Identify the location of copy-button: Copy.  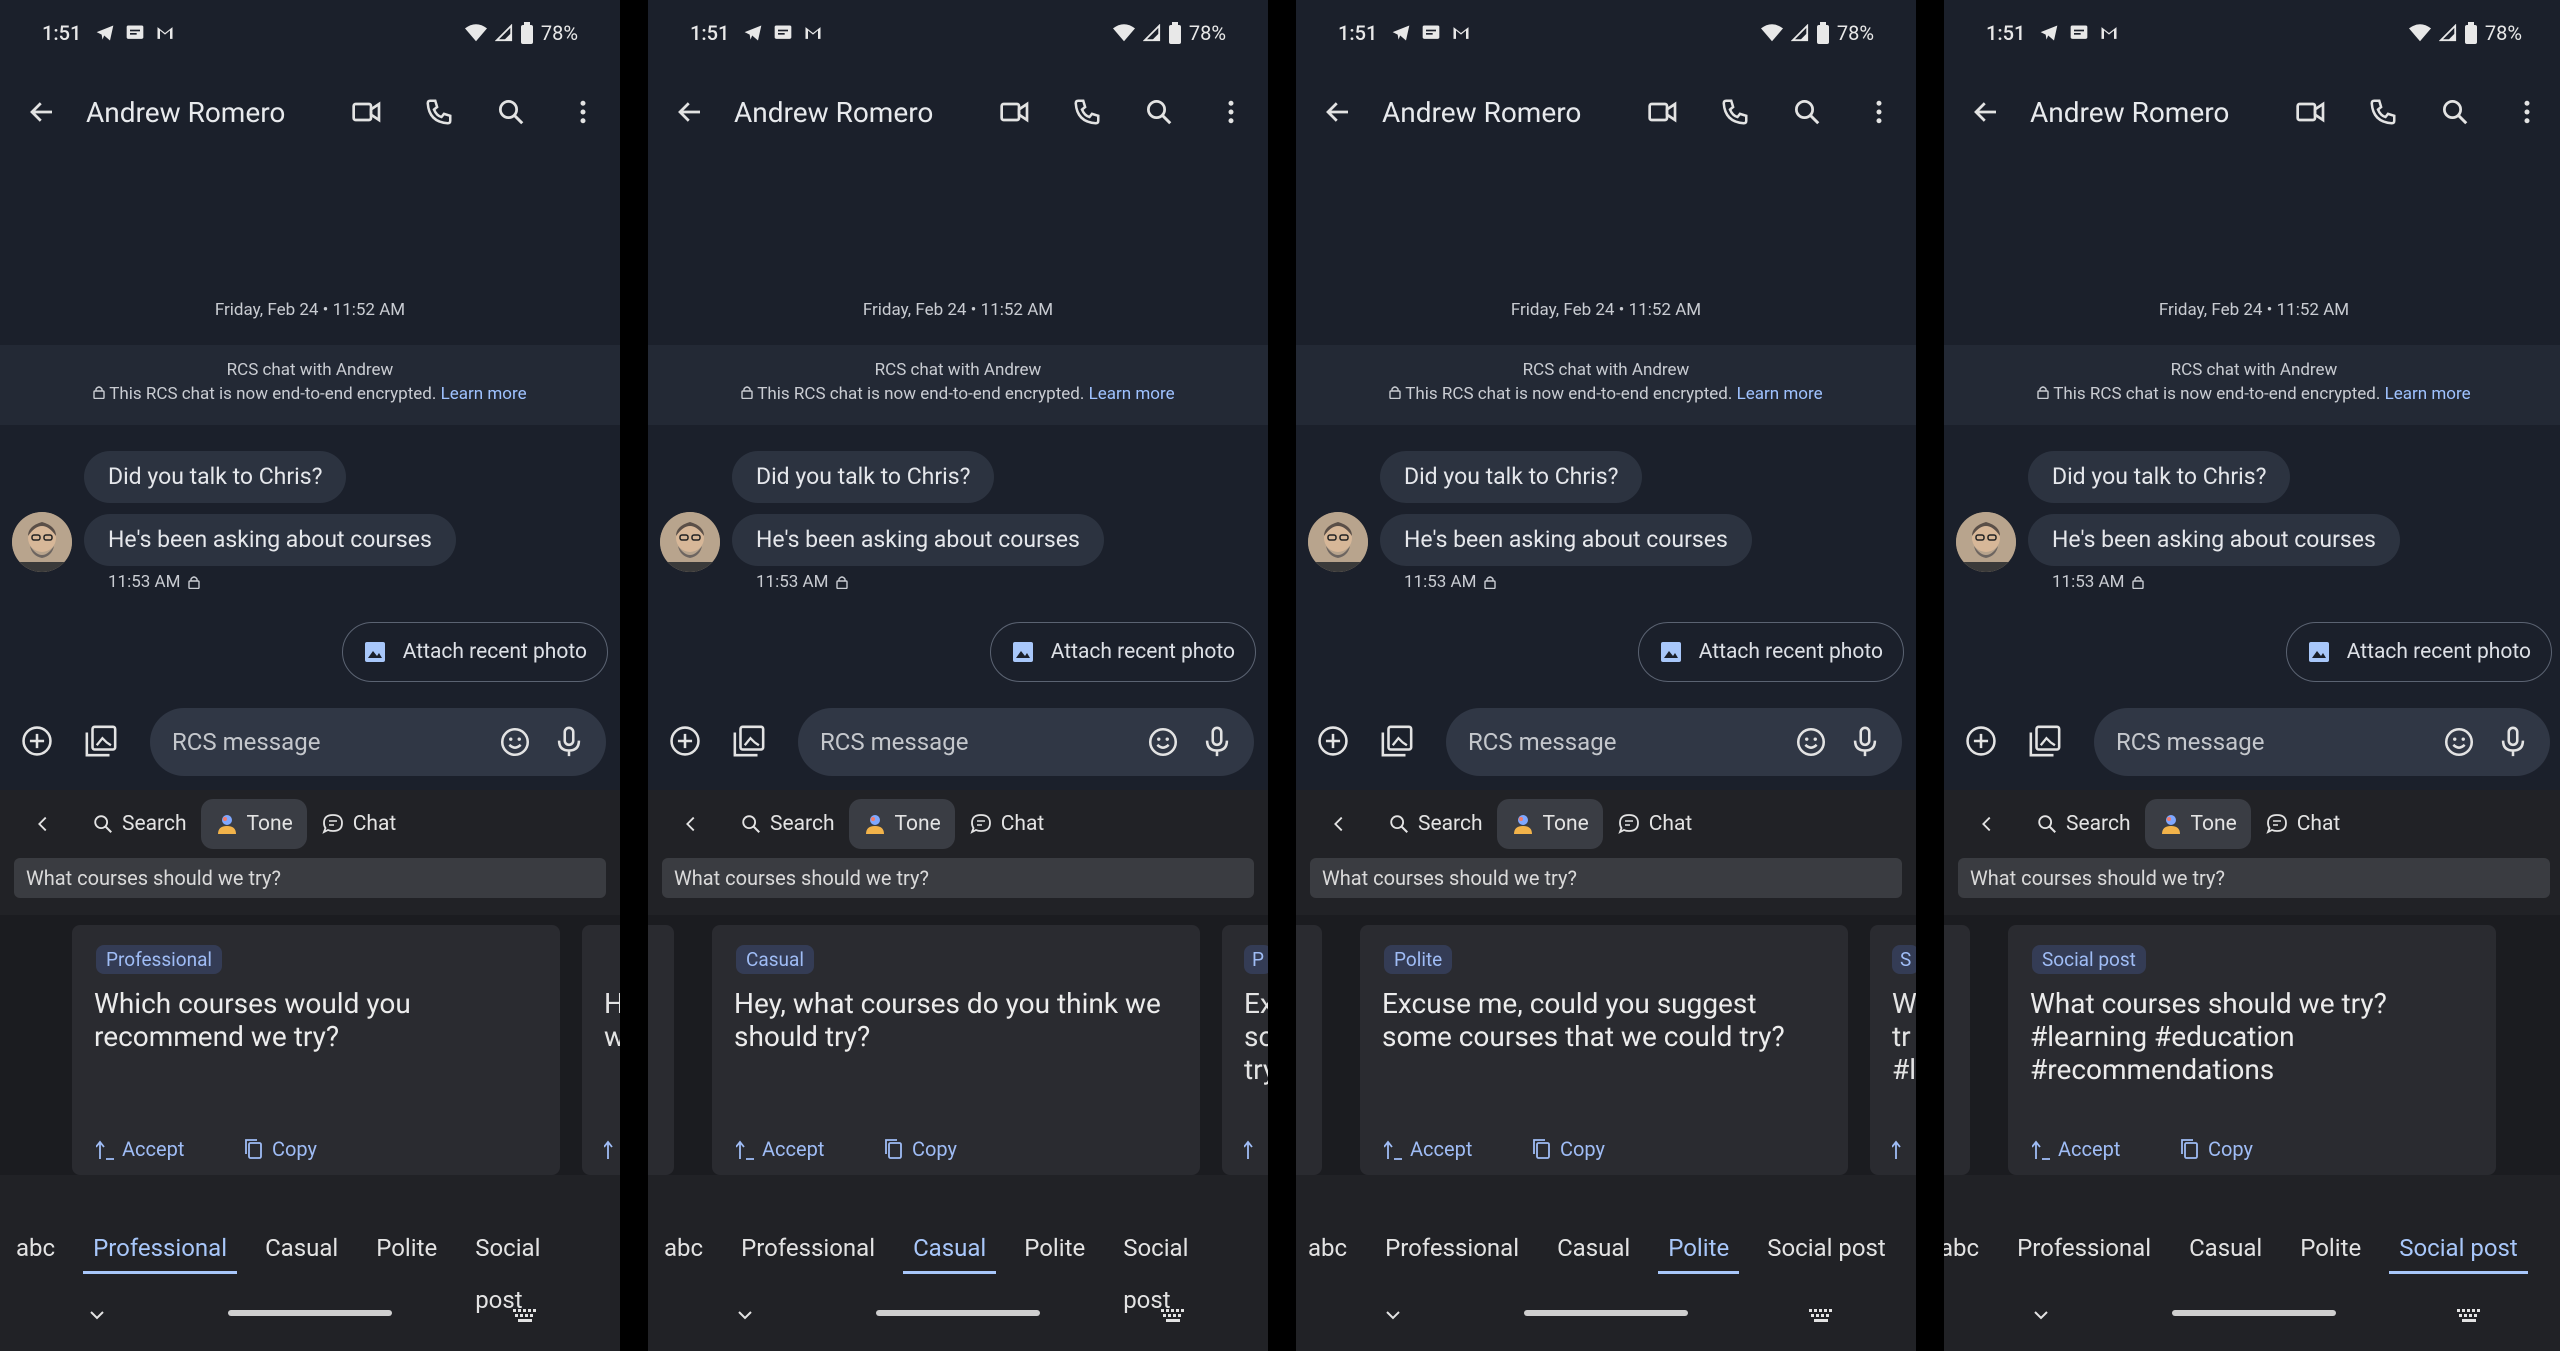
(280, 1149).